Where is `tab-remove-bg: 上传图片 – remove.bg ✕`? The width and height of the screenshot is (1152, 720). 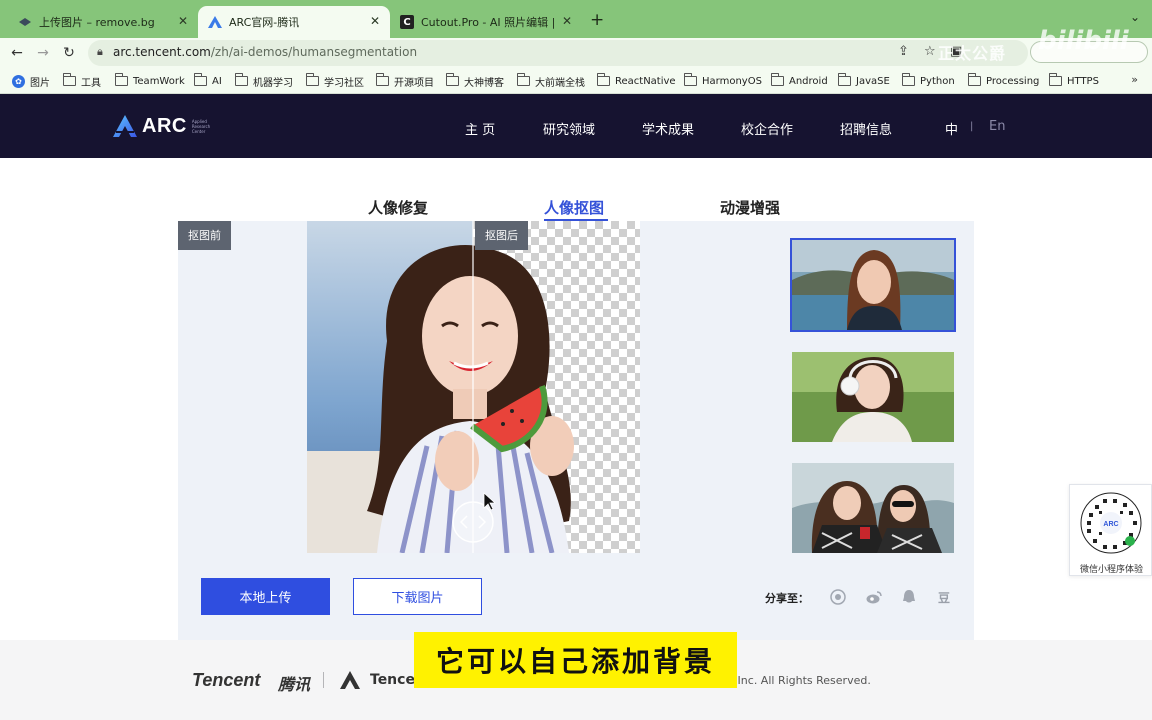 tab-remove-bg: 上传图片 – remove.bg ✕ is located at coordinates (103, 22).